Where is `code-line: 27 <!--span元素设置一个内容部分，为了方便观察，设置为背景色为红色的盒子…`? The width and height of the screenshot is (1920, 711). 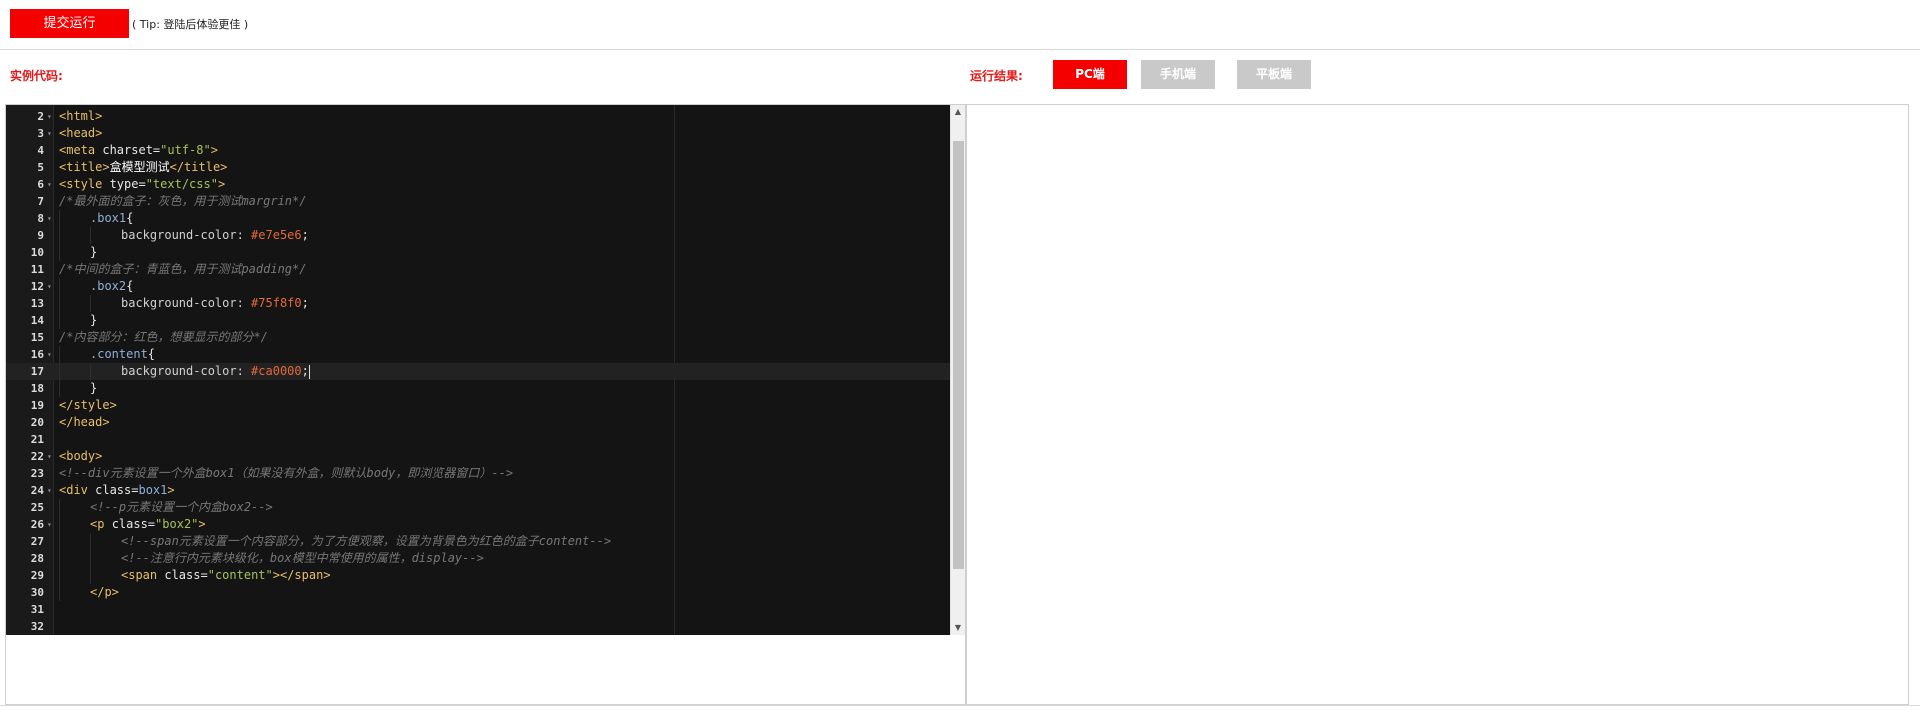 code-line: 27 <!--span元素设置一个内容部分，为了方便观察，设置为背景色为红色的盒子… is located at coordinates (478, 541).